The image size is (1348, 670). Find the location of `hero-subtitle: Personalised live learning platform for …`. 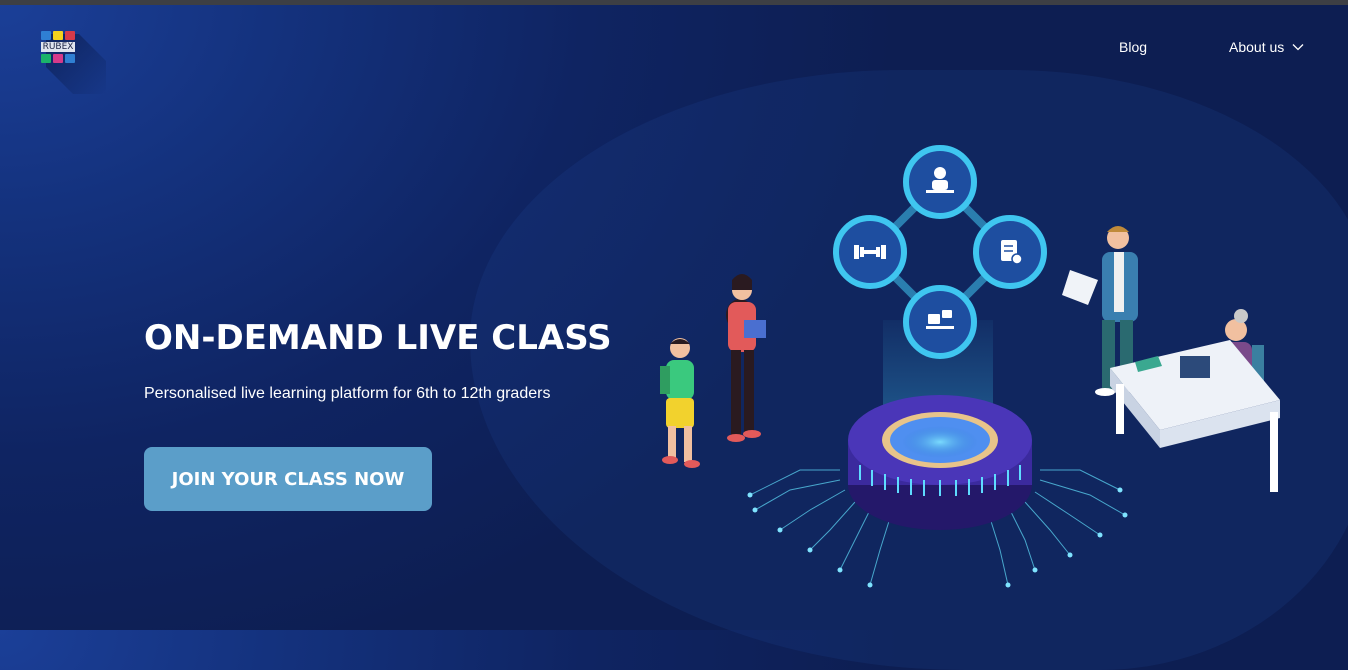

hero-subtitle: Personalised live learning platform for … is located at coordinates (347, 393).